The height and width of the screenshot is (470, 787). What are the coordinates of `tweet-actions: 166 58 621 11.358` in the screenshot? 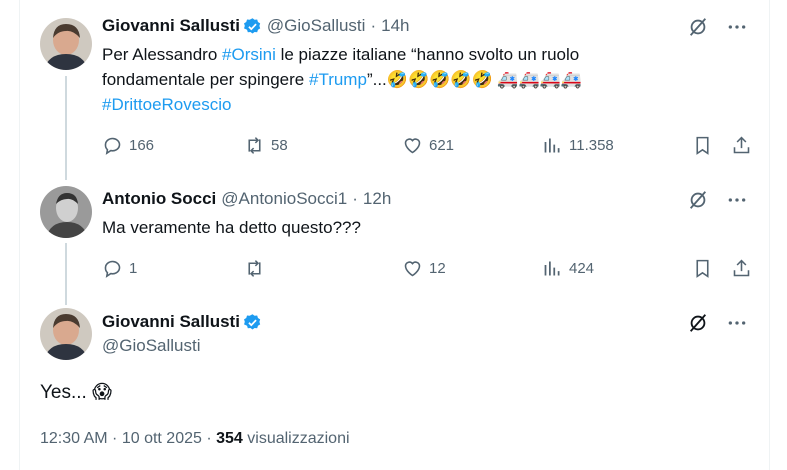 It's located at (427, 145).